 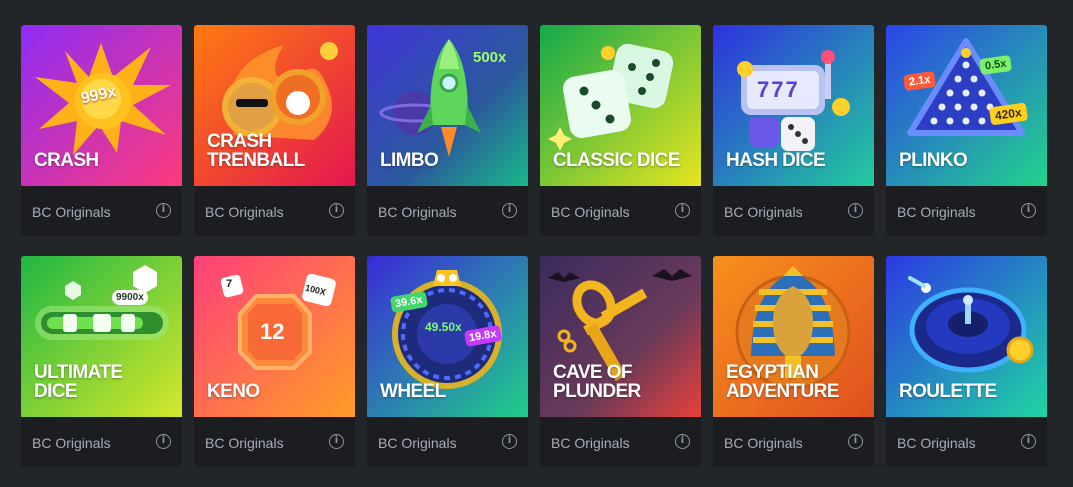 I want to click on game-thumbnail: ROULETTE, so click(x=966, y=336).